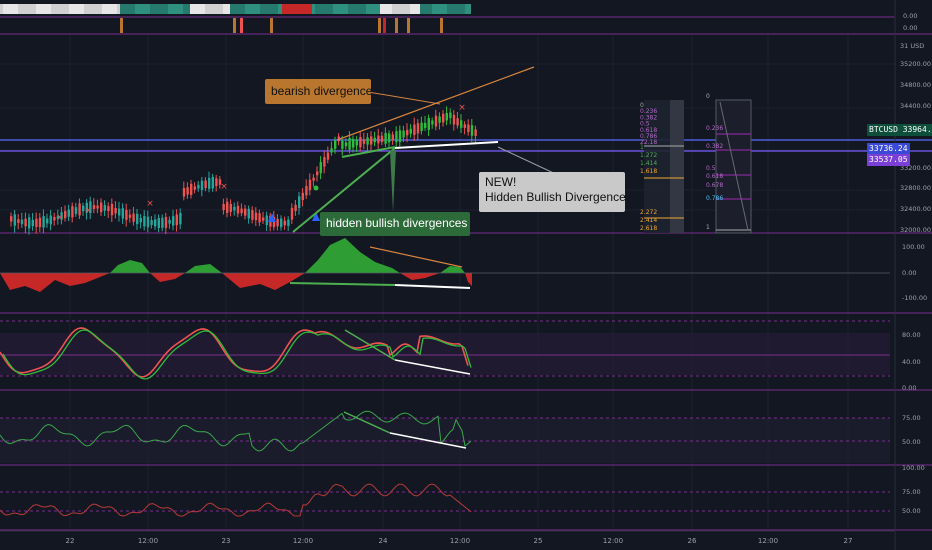 The width and height of the screenshot is (932, 550). Describe the element at coordinates (888, 160) in the screenshot. I see `level-price-tag-2: 33537.05` at that location.